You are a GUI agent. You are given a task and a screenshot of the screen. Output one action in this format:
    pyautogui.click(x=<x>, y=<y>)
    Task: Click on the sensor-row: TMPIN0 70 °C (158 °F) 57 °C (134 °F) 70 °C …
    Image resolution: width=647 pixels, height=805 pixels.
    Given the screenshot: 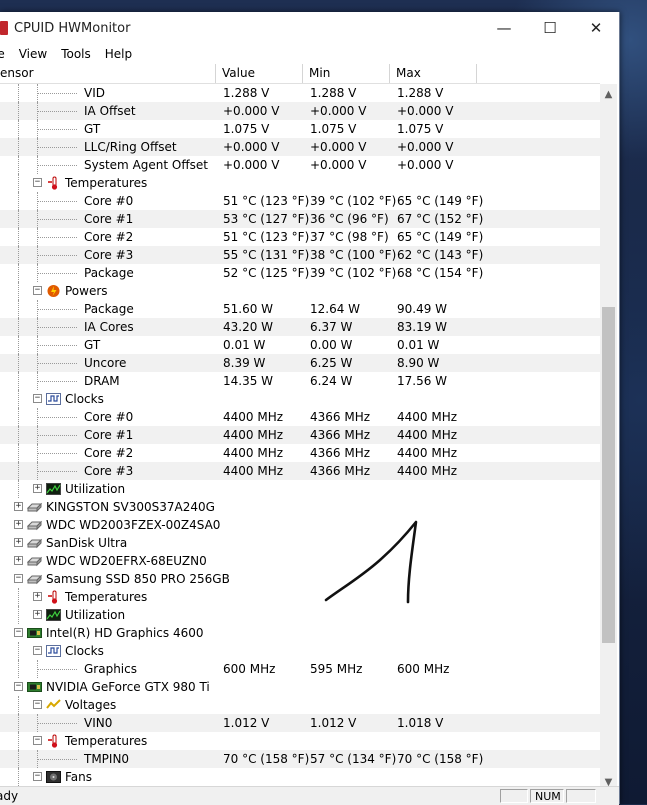 What is the action you would take?
    pyautogui.click(x=300, y=759)
    